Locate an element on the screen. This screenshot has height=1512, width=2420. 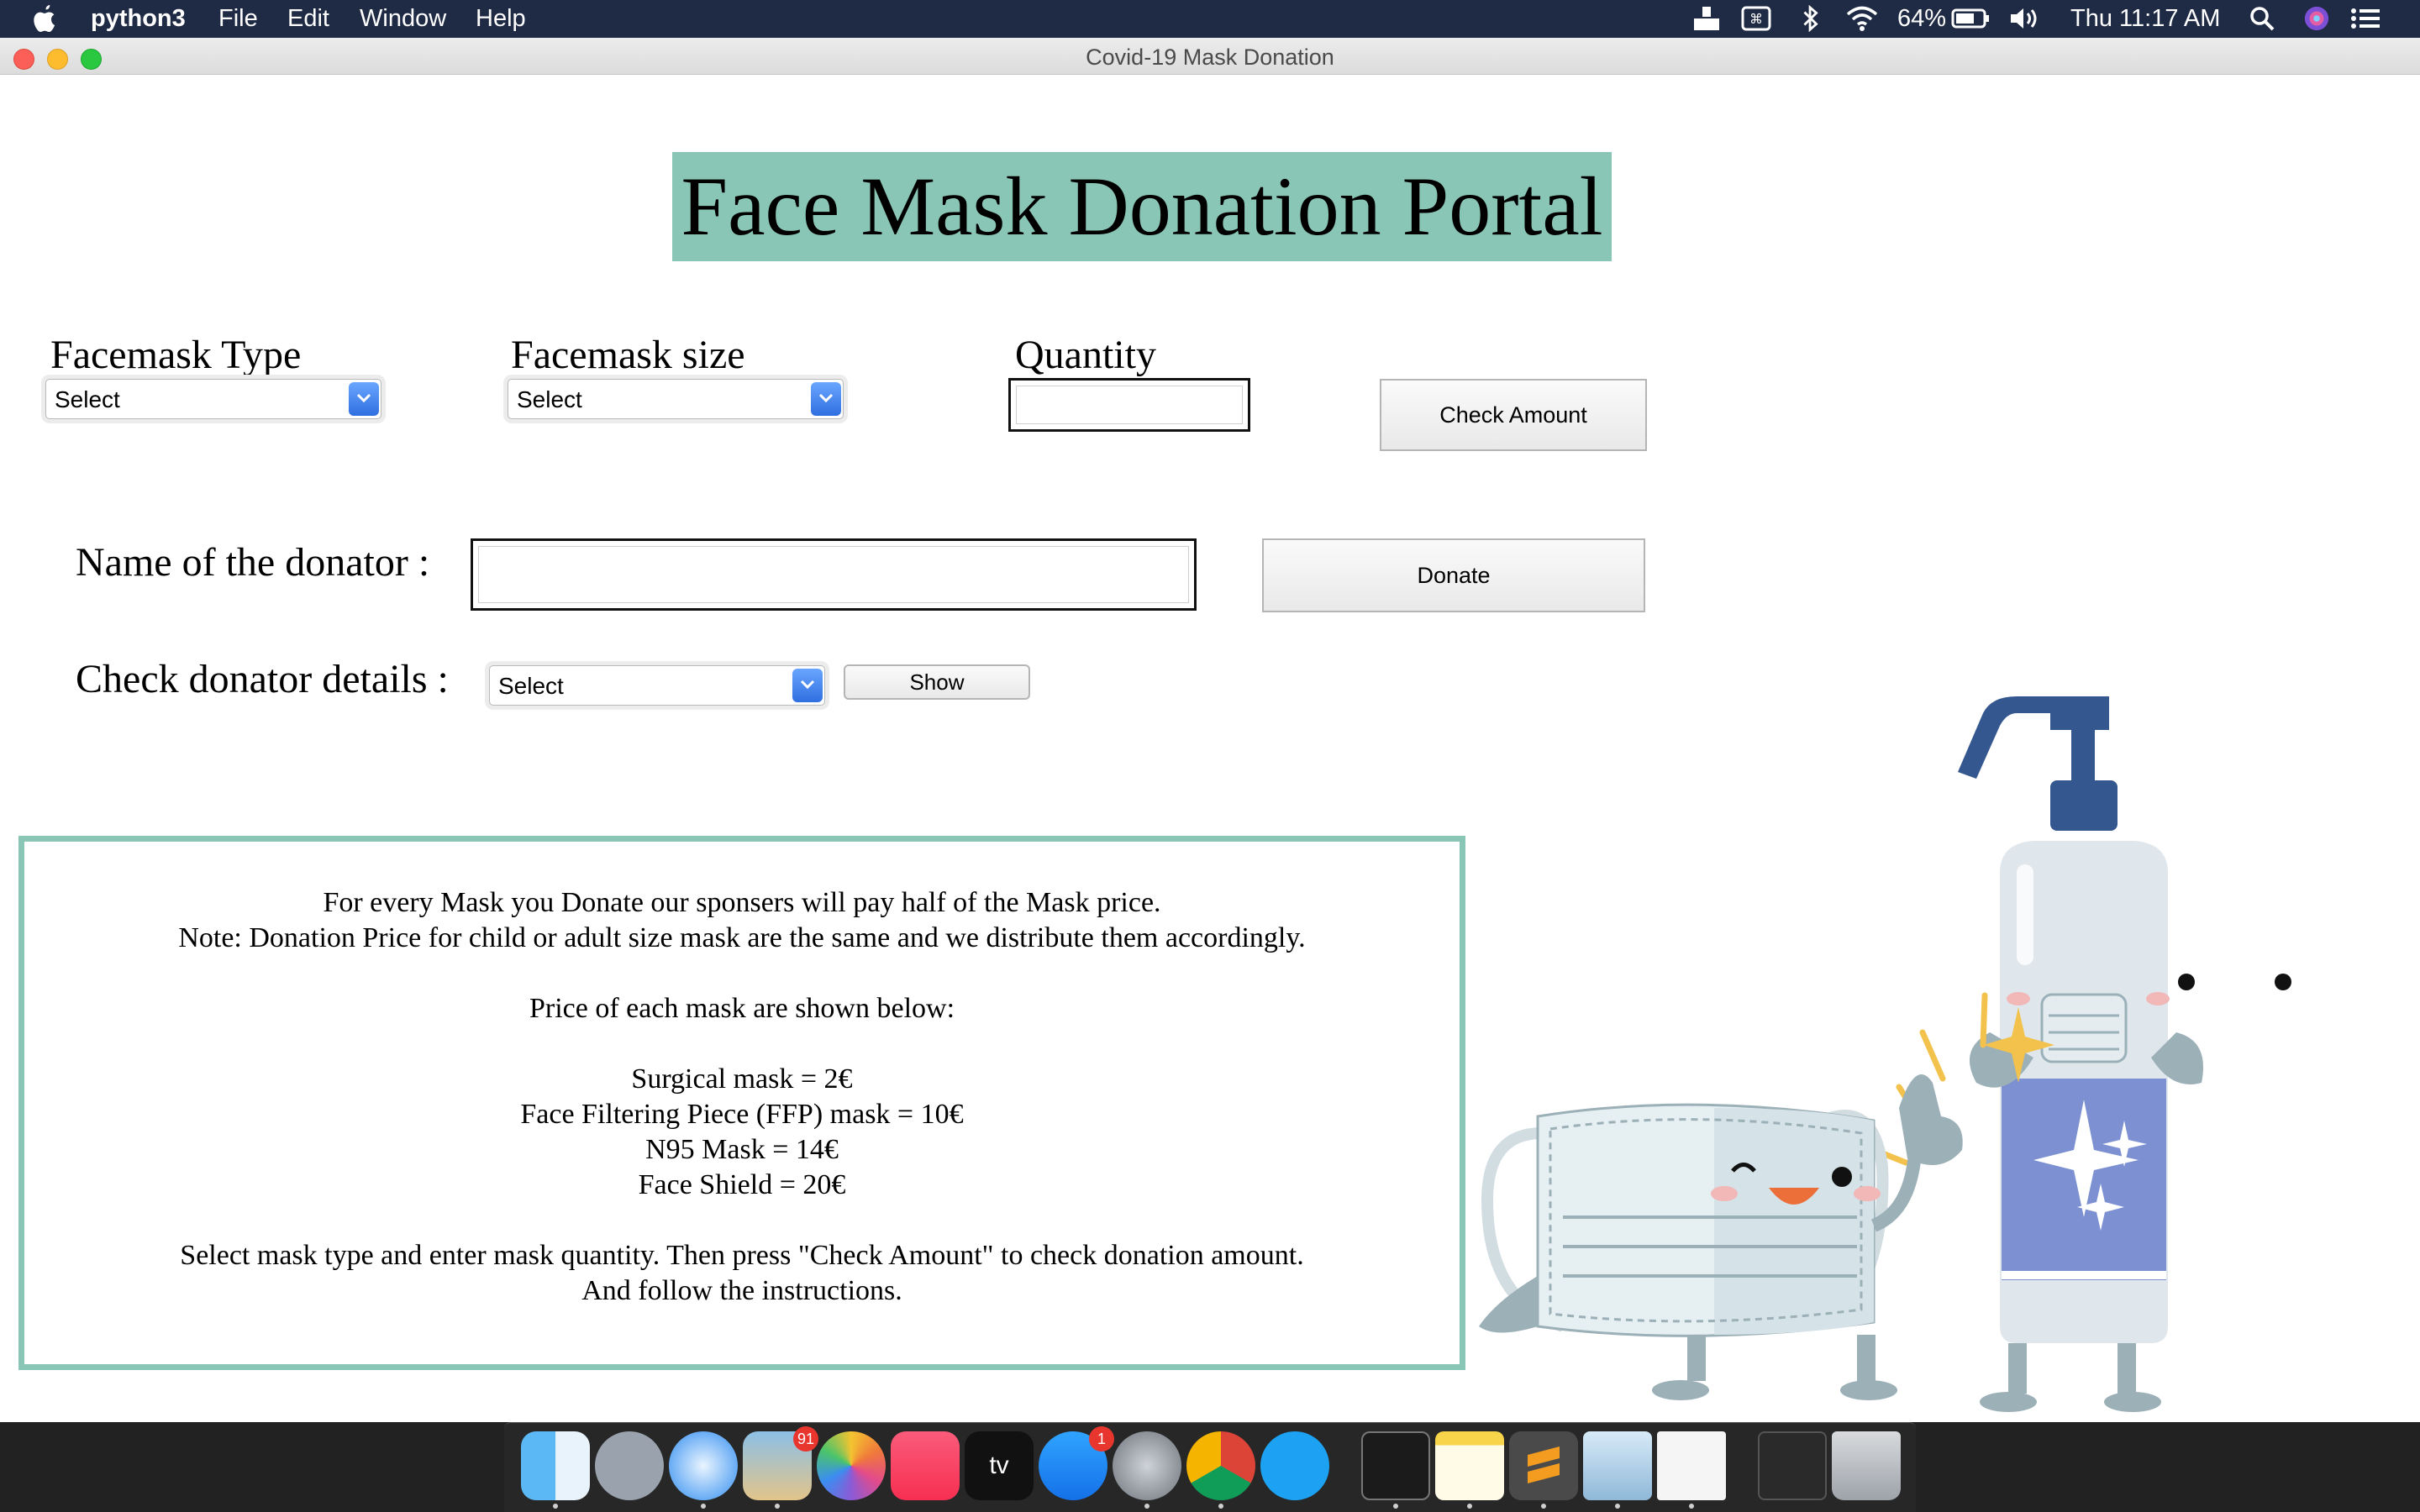
wifi-icon is located at coordinates (1862, 18).